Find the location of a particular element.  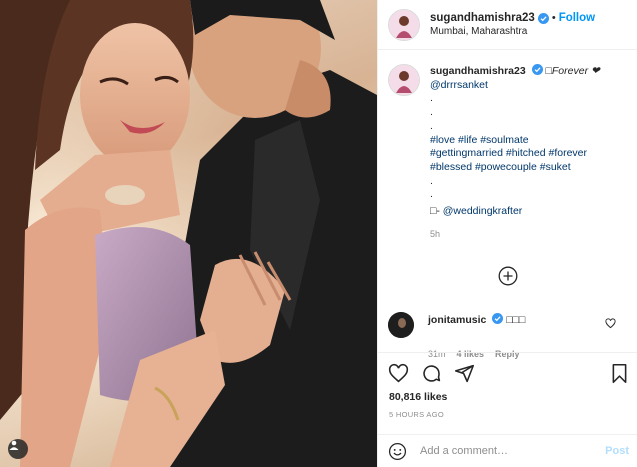

author-username: sugandhamishra23 is located at coordinates (482, 18).